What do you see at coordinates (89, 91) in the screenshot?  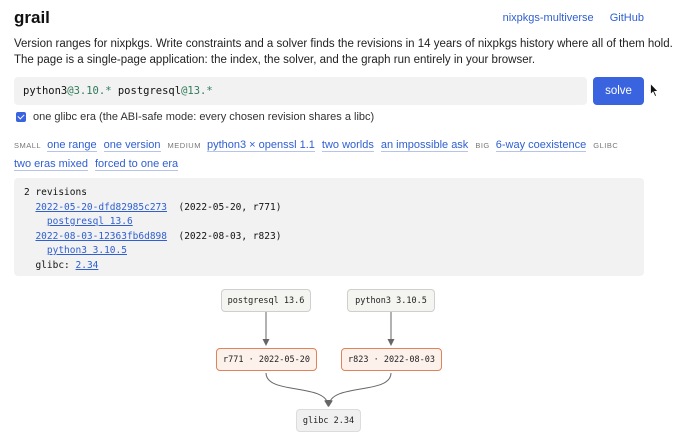 I see `constraint-1-version: @3.10.*` at bounding box center [89, 91].